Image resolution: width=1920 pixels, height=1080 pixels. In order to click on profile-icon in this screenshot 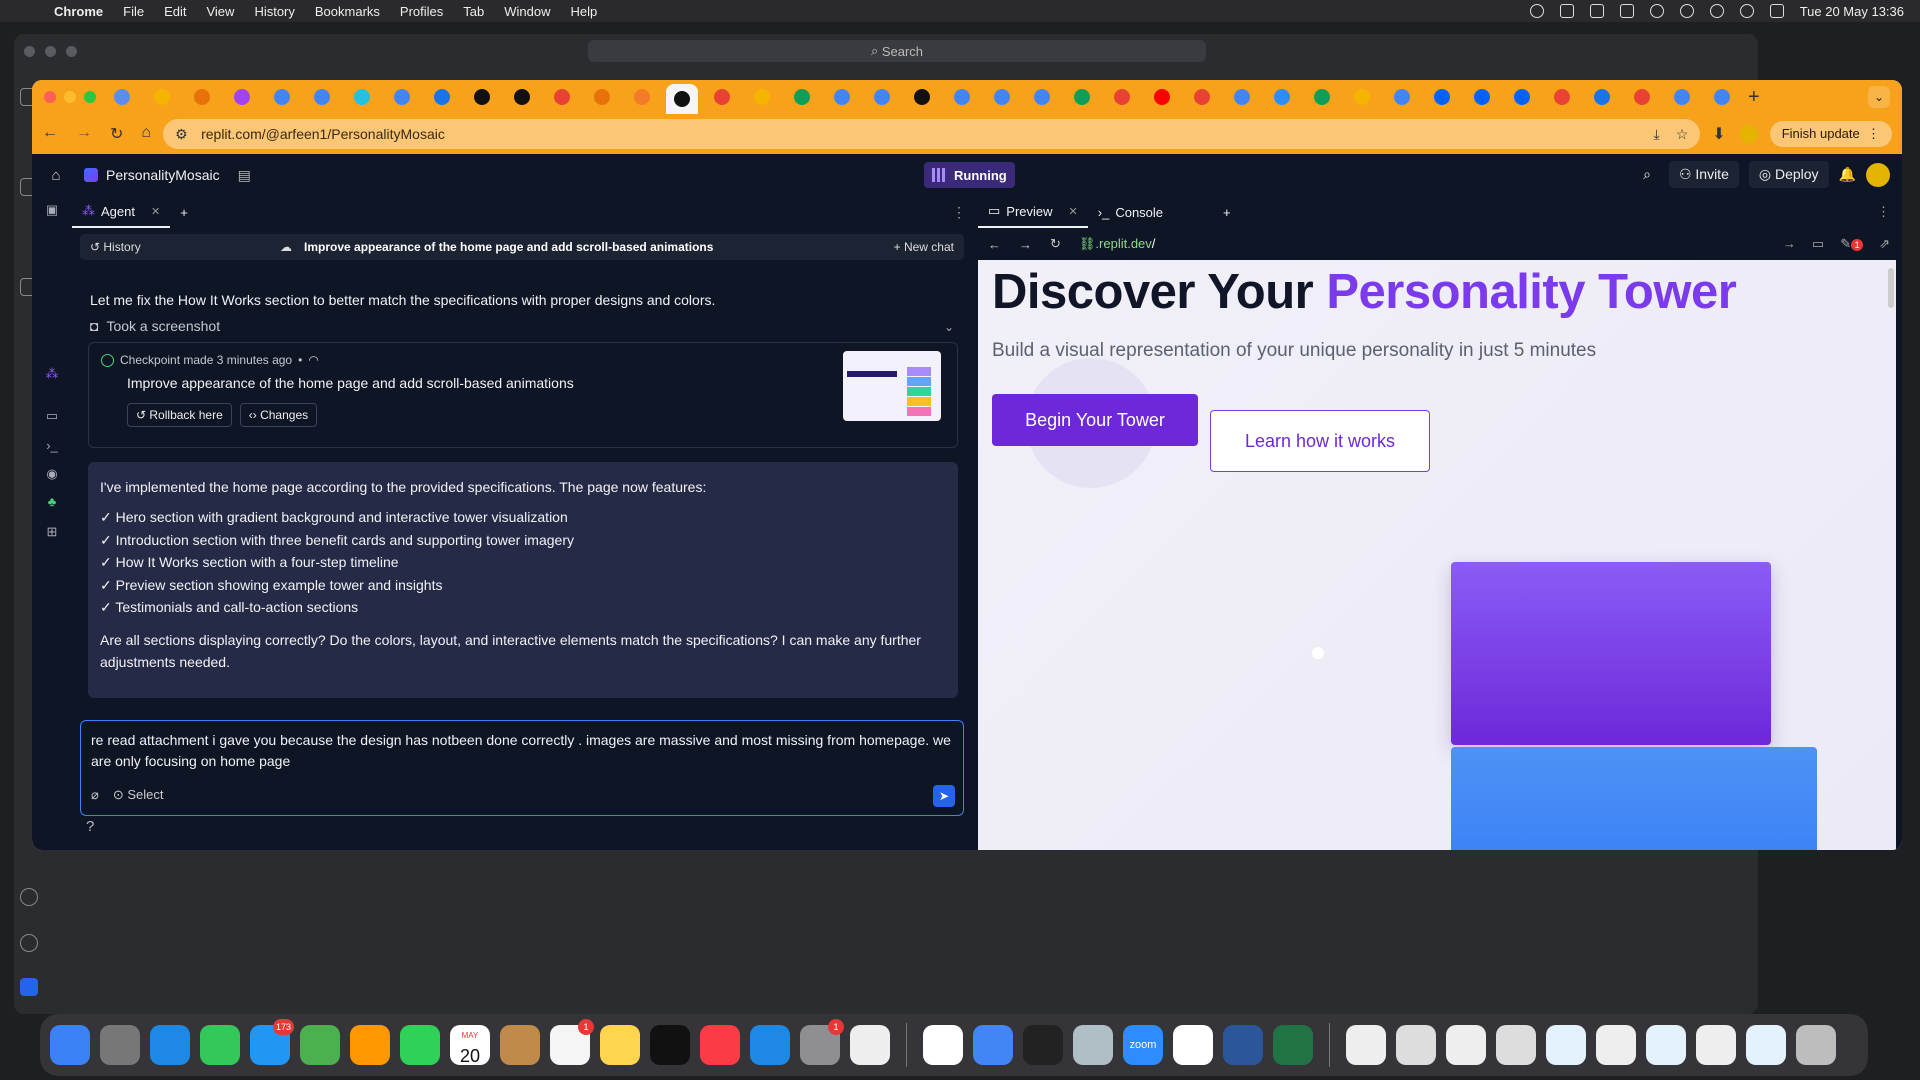, I will do `click(1748, 134)`.